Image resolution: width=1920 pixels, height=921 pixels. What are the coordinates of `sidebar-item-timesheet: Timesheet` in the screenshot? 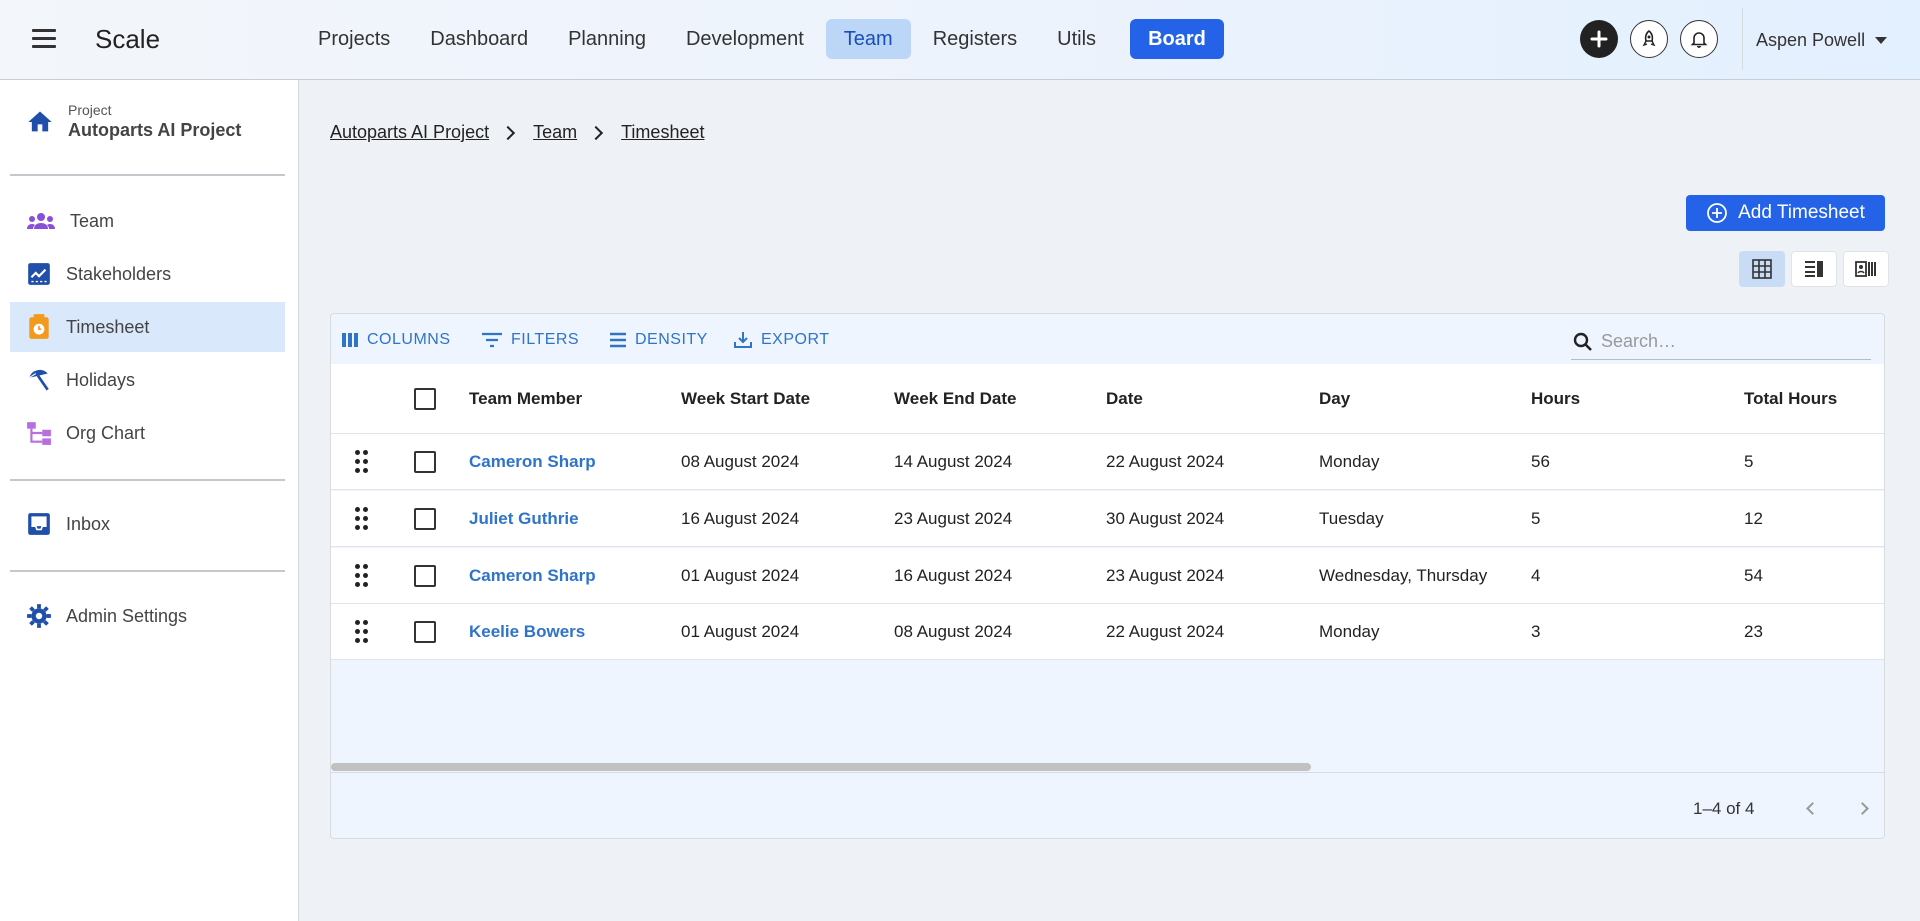 It's located at (147, 327).